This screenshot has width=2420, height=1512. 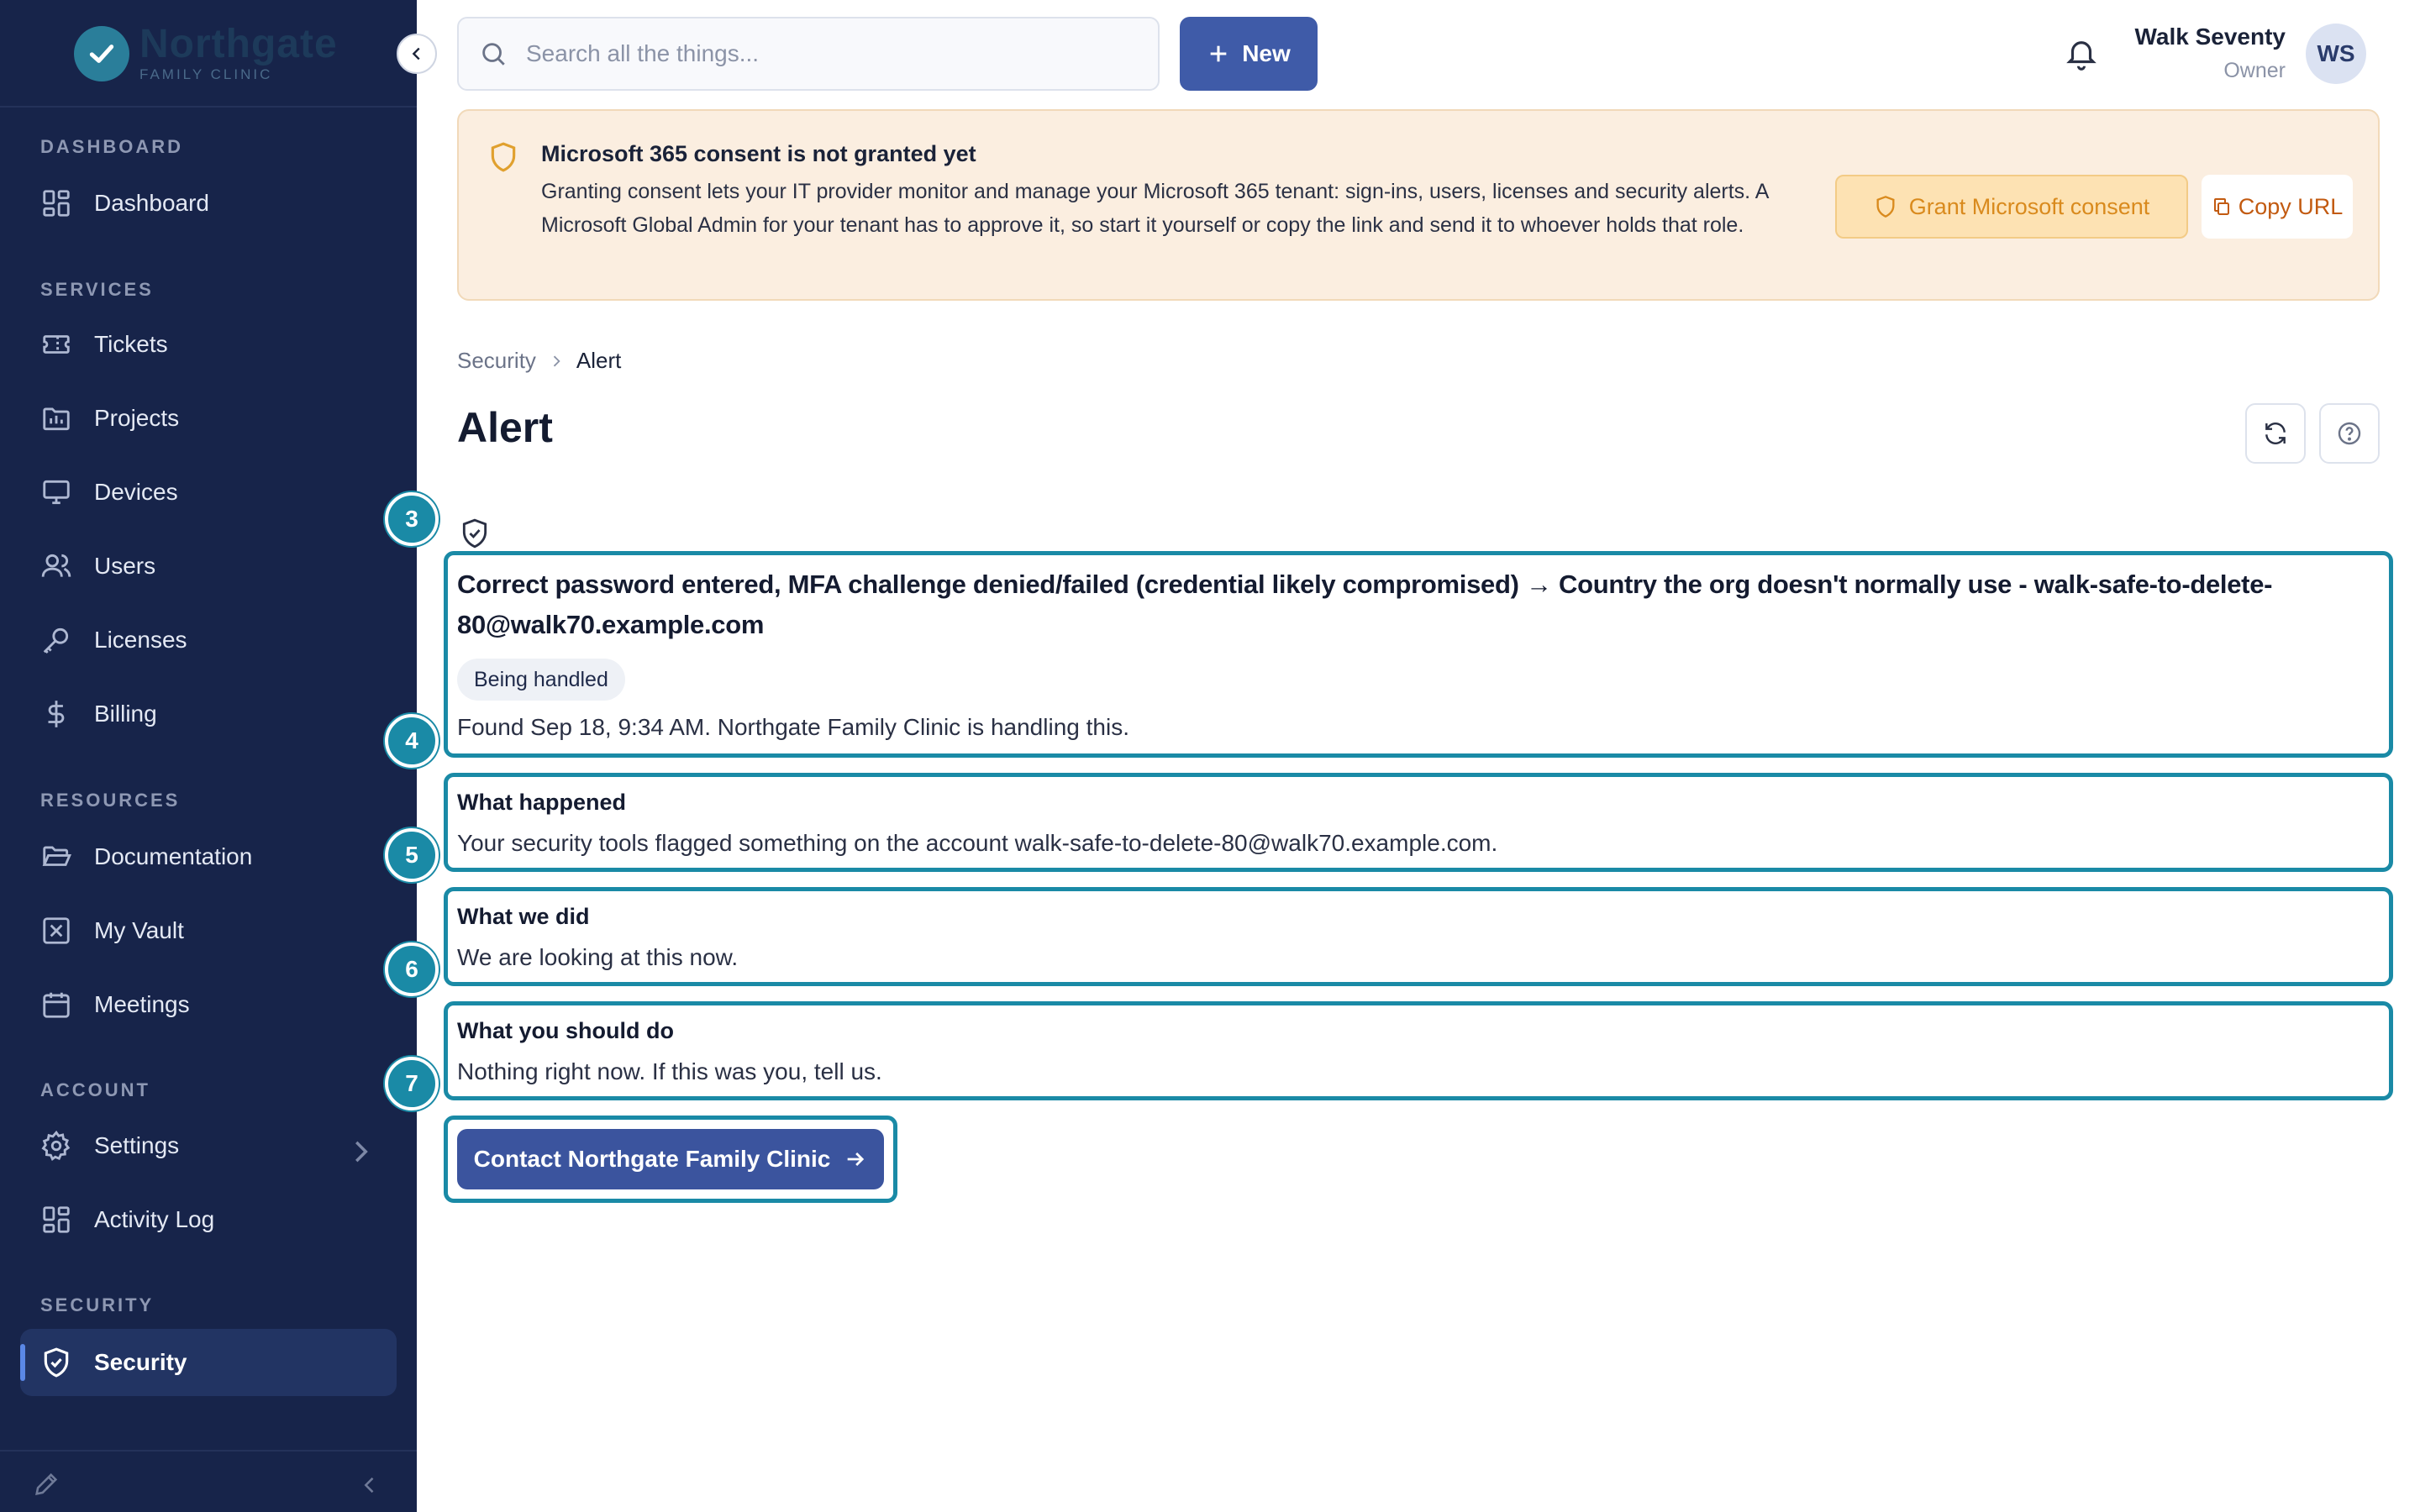 I want to click on checkmark-logo-icon, so click(x=101, y=53).